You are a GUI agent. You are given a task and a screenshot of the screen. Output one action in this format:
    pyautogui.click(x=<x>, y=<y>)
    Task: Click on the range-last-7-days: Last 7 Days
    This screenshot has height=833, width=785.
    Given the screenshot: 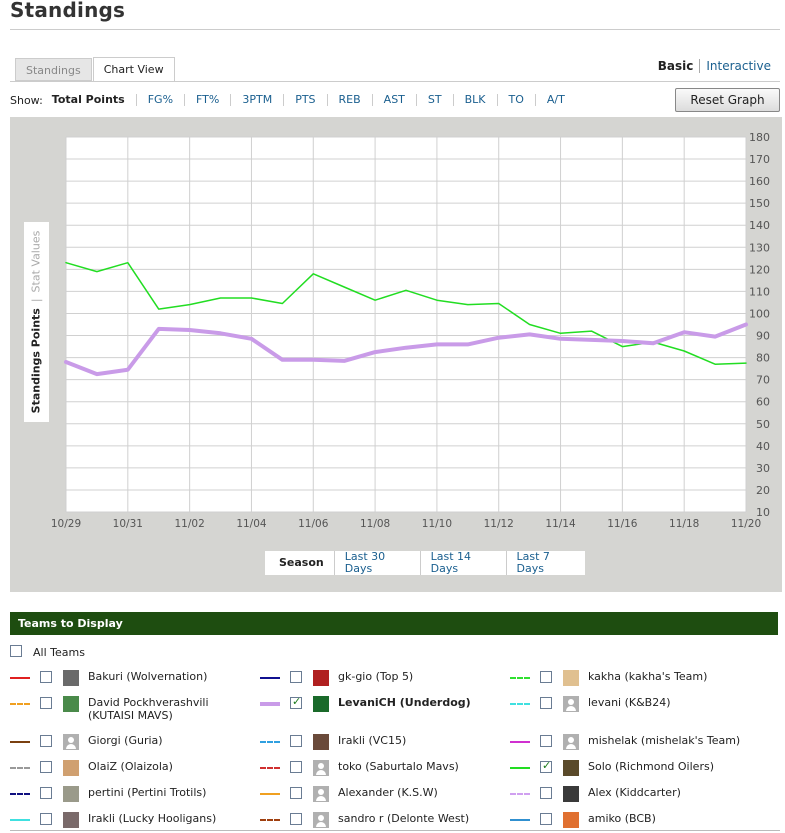 What is the action you would take?
    pyautogui.click(x=545, y=563)
    